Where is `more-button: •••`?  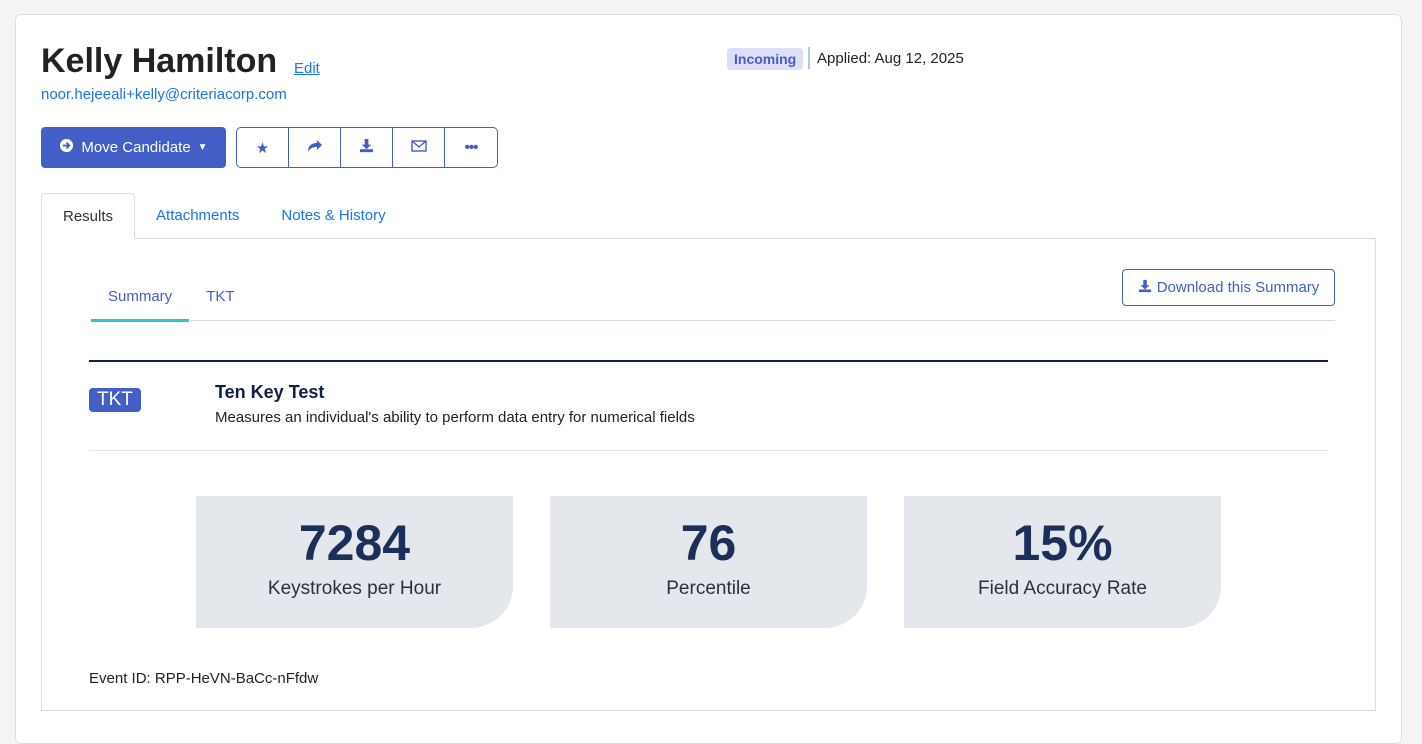 more-button: ••• is located at coordinates (471, 147).